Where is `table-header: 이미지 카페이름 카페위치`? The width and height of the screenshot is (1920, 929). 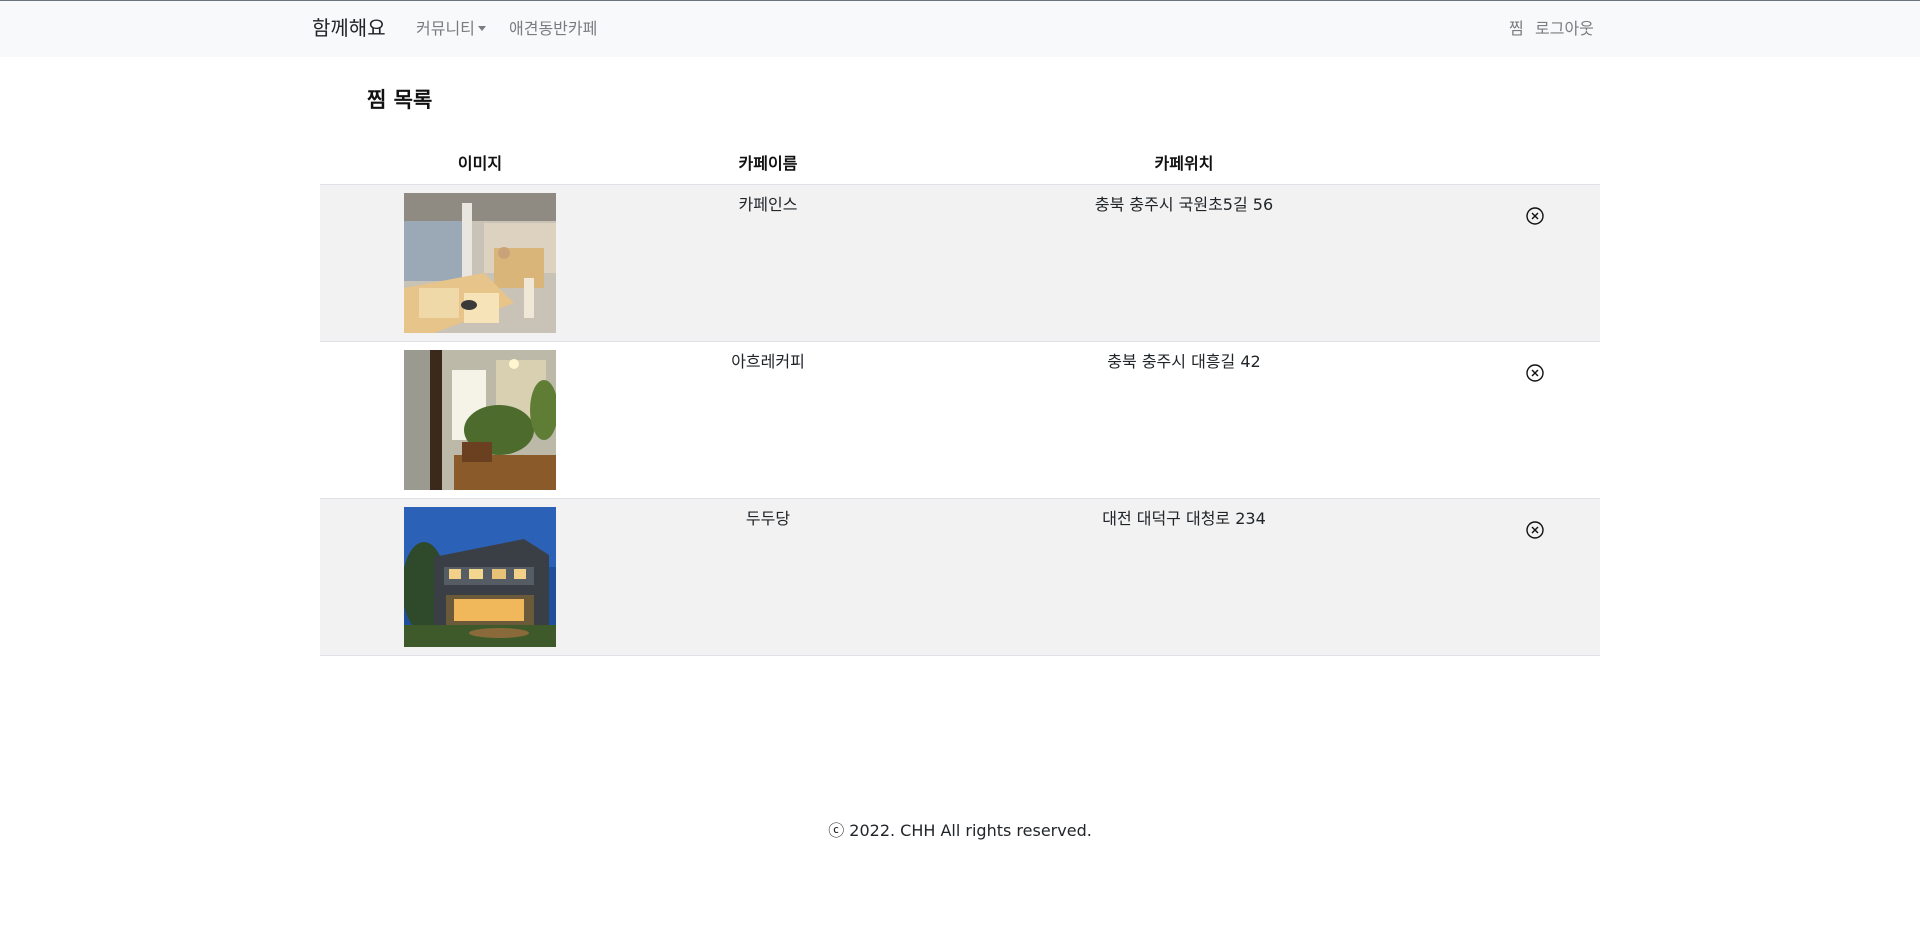 table-header: 이미지 카페이름 카페위치 is located at coordinates (960, 167).